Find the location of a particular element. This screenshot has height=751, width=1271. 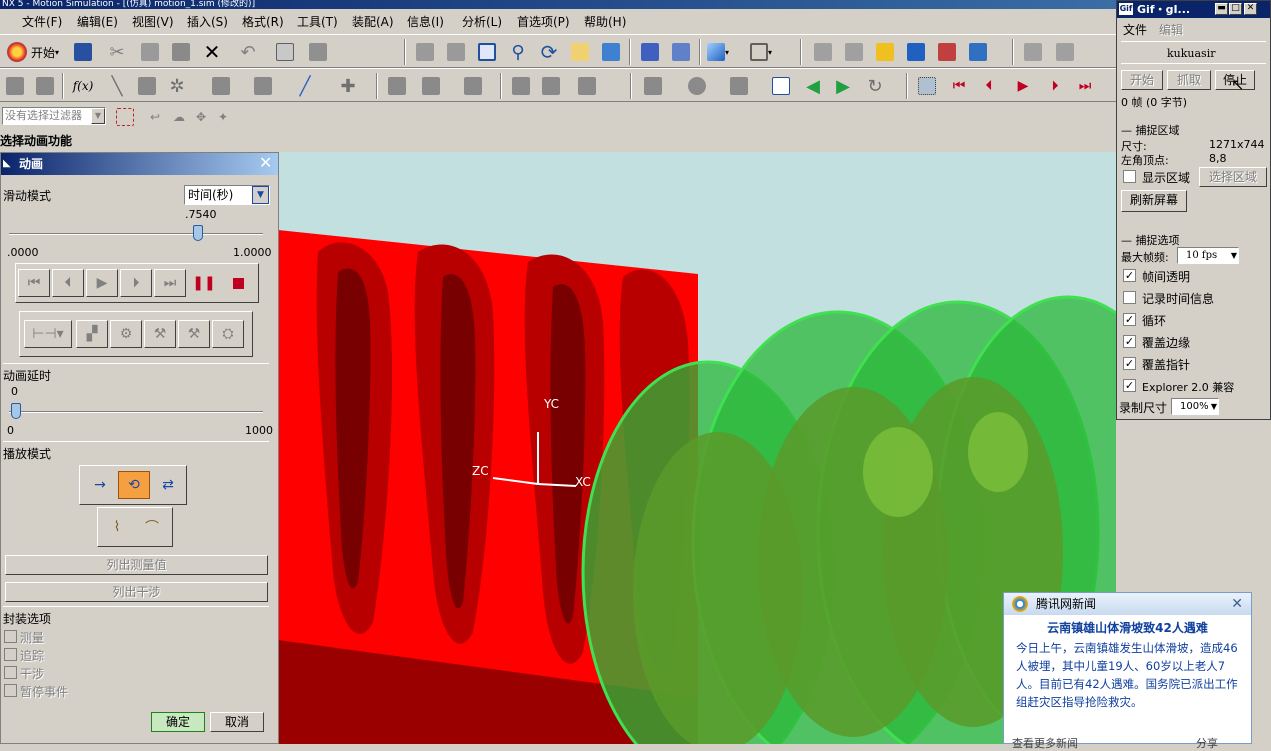

trace-mode-1-button: ⌇ is located at coordinates (117, 527).